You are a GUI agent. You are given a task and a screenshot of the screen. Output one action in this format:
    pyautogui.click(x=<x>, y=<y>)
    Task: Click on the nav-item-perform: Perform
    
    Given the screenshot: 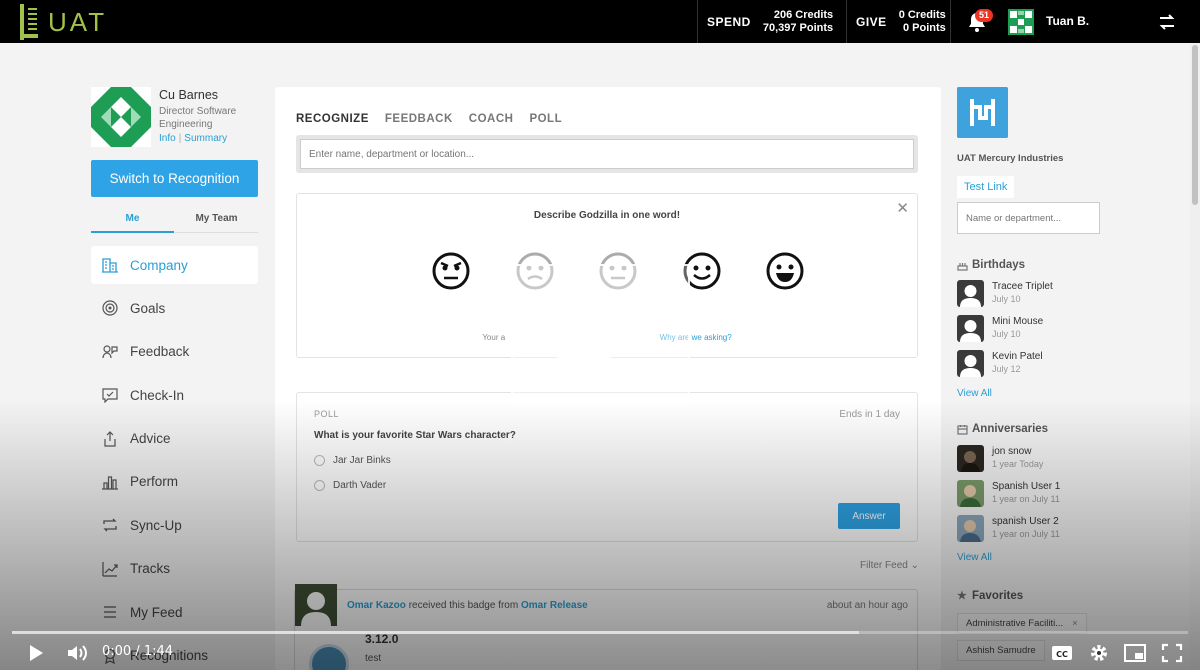 What is the action you would take?
    pyautogui.click(x=174, y=482)
    